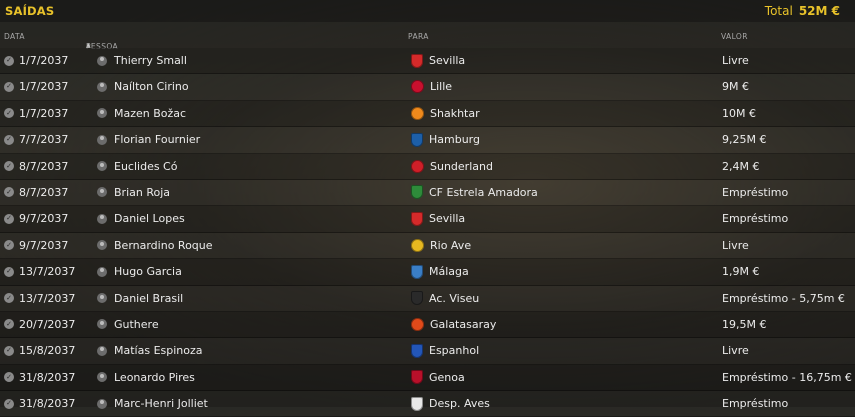  I want to click on table-row: ✓ 1/7/2037 Mazen Božac Shakhtar 10M €, so click(427, 114).